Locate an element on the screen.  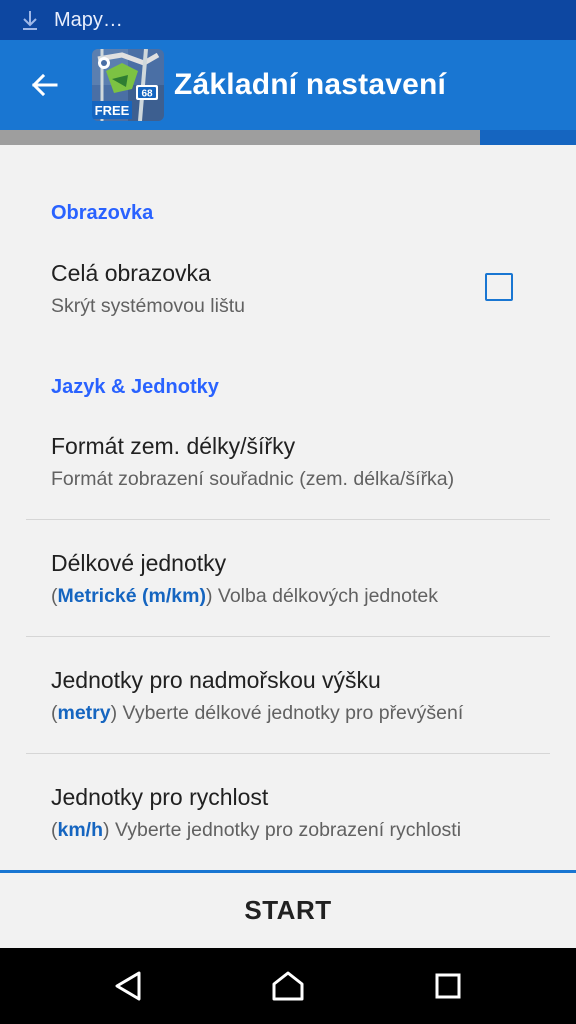
category-header-display: Obrazovka is located at coordinates (102, 213).